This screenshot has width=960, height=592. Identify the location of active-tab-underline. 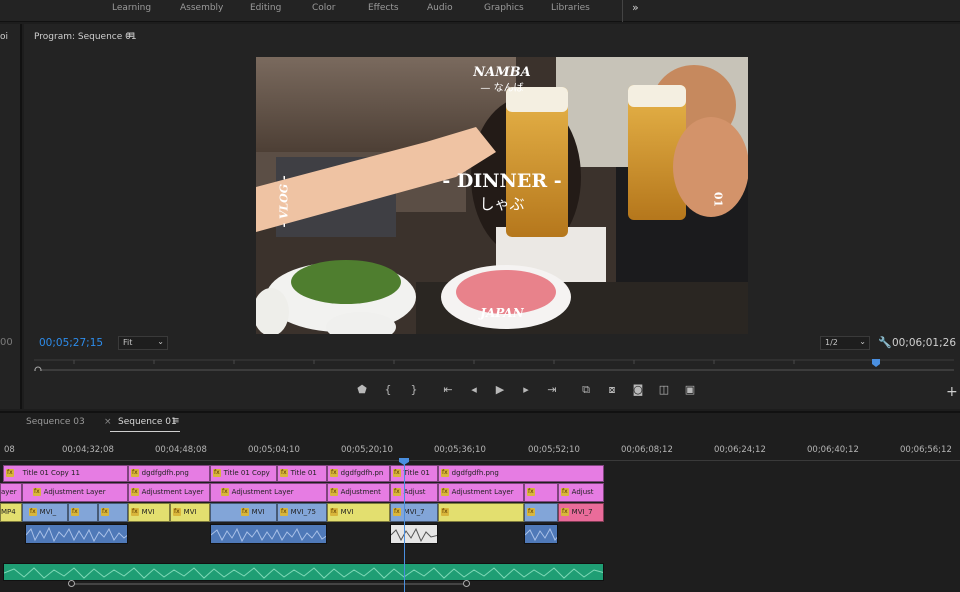
(145, 431).